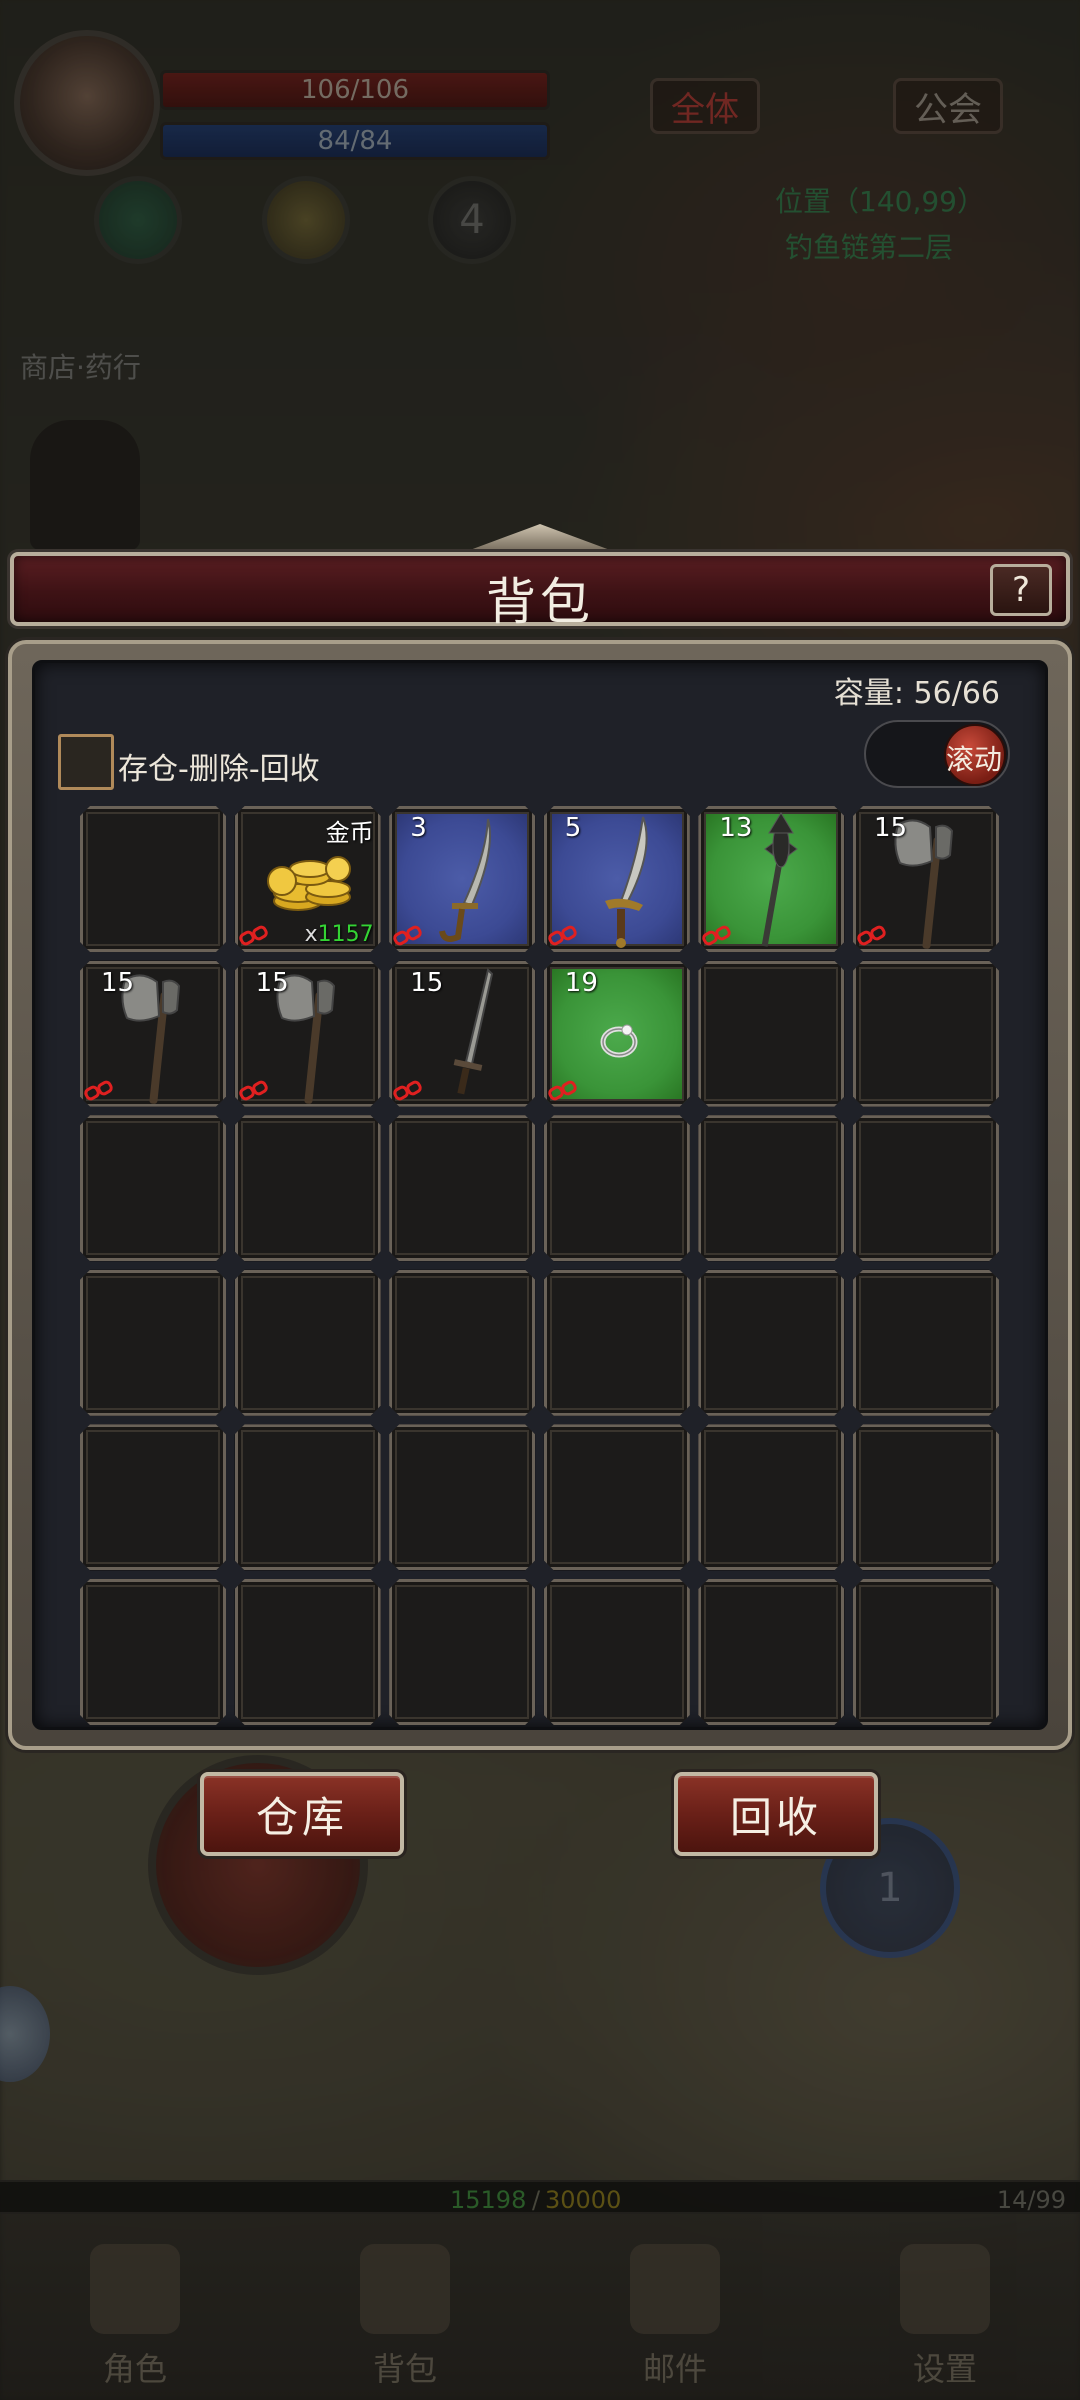  I want to click on help-button: ?, so click(1021, 590).